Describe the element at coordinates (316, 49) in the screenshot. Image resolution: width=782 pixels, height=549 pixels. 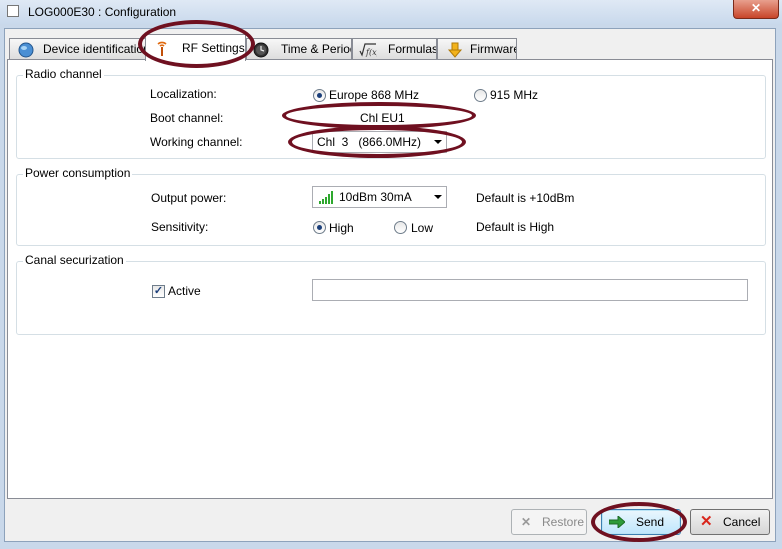
I see `tab-label: Time & Period` at that location.